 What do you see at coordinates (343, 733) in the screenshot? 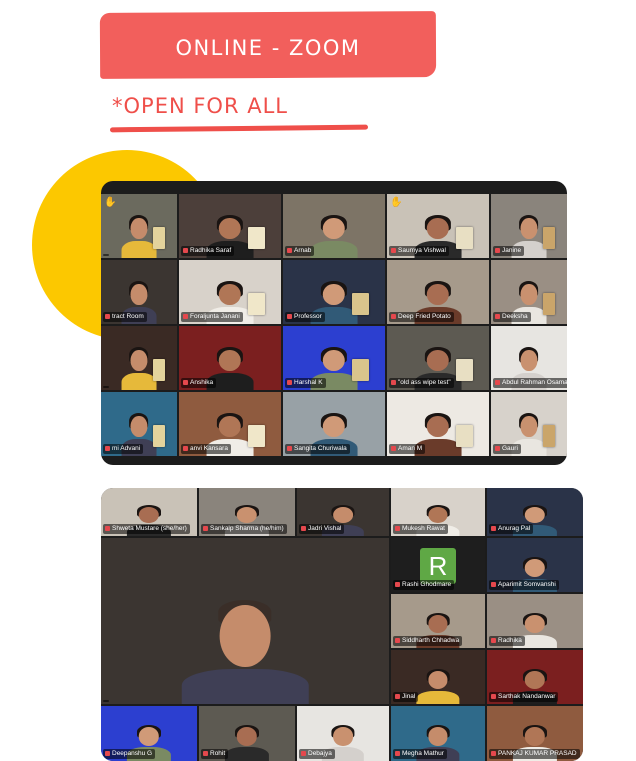
I see `participant-tile: Debajya` at bounding box center [343, 733].